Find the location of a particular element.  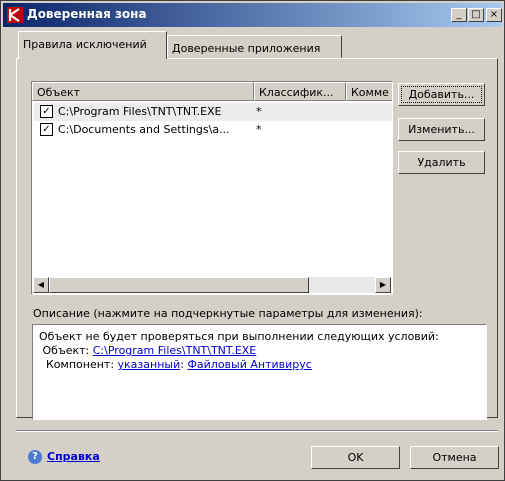

ok-button: OK is located at coordinates (355, 457).